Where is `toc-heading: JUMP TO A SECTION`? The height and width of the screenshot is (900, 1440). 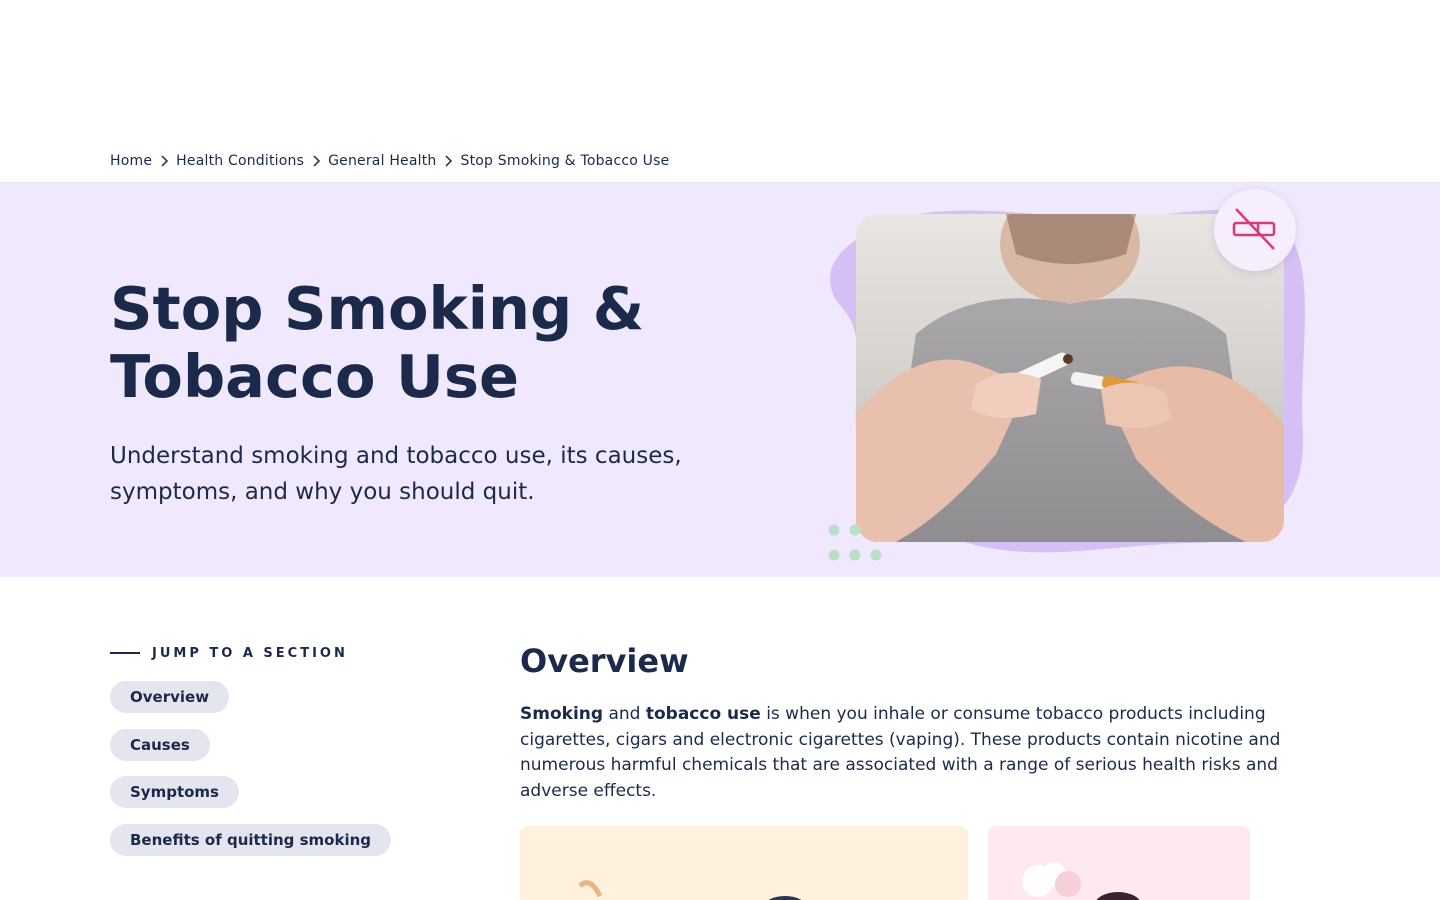 toc-heading: JUMP TO A SECTION is located at coordinates (280, 653).